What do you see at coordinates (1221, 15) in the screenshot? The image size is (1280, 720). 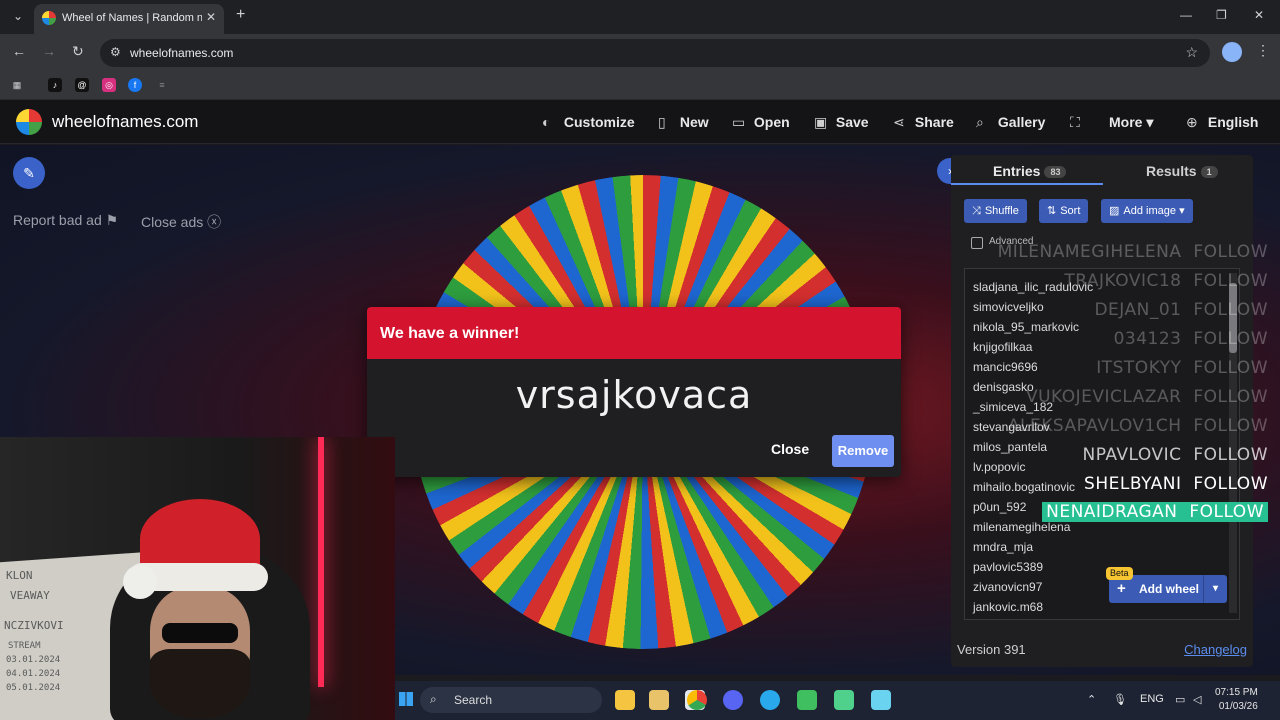 I see `restore-icon: ❐` at bounding box center [1221, 15].